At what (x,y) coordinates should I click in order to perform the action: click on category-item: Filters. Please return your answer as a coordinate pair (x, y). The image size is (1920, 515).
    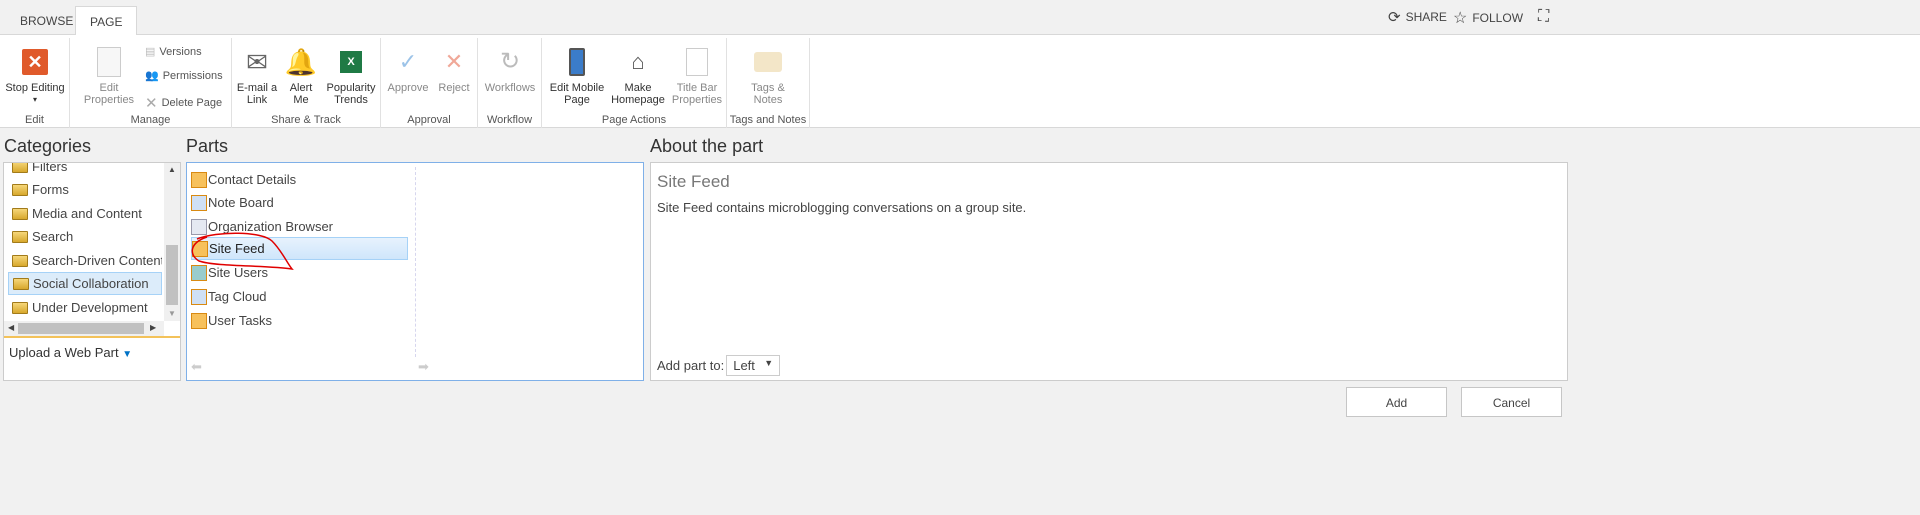
    Looking at the image, I should click on (85, 170).